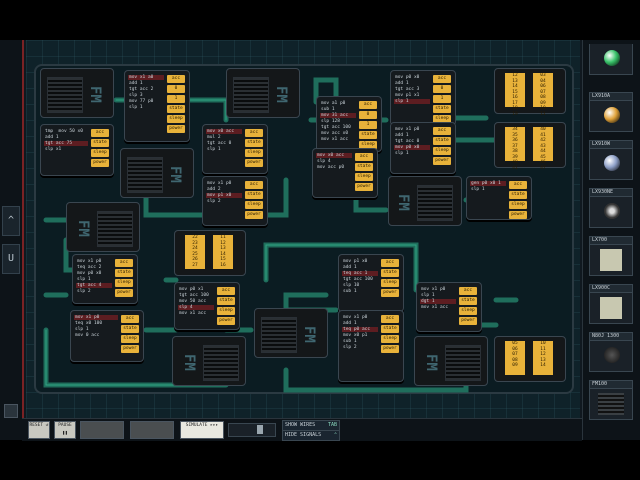  Describe the element at coordinates (252, 430) in the screenshot. I see `speed-slider` at that location.